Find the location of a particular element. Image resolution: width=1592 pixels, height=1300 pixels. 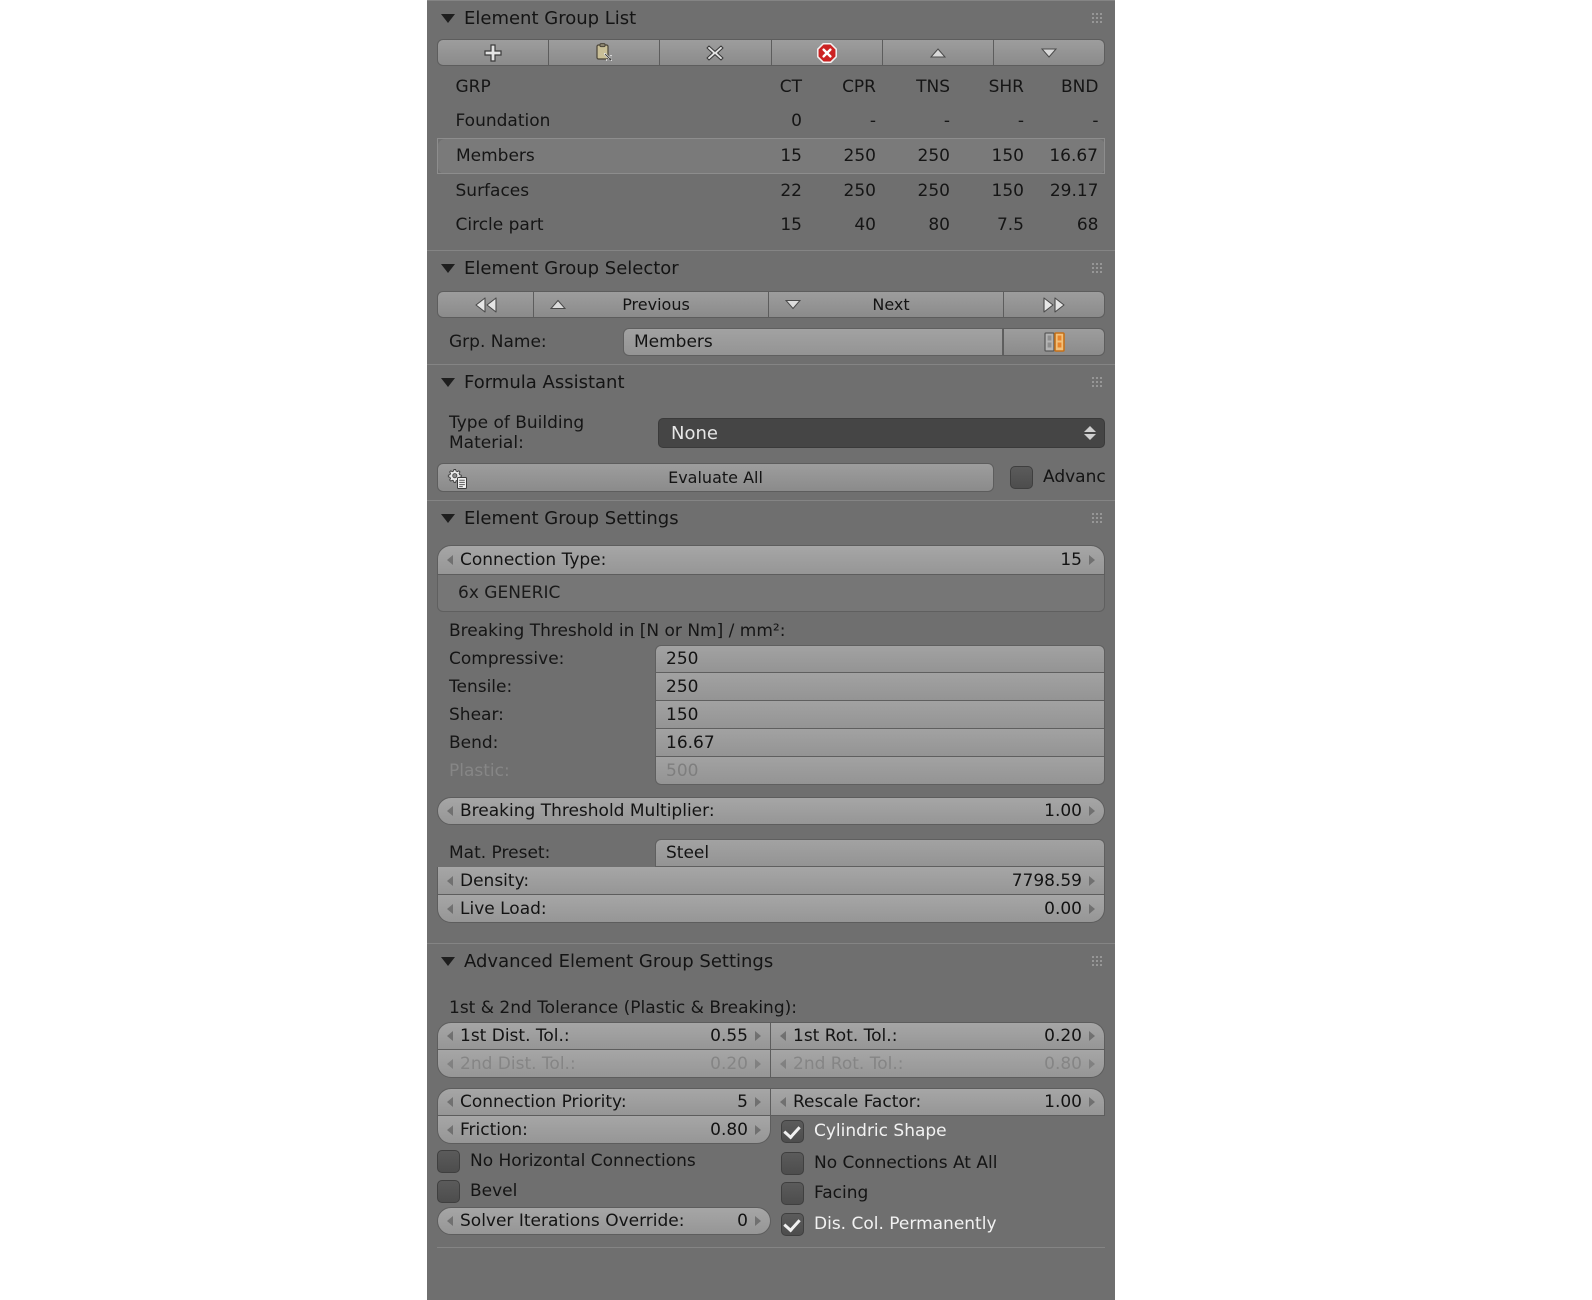

cell-cpr: - is located at coordinates (872, 121).